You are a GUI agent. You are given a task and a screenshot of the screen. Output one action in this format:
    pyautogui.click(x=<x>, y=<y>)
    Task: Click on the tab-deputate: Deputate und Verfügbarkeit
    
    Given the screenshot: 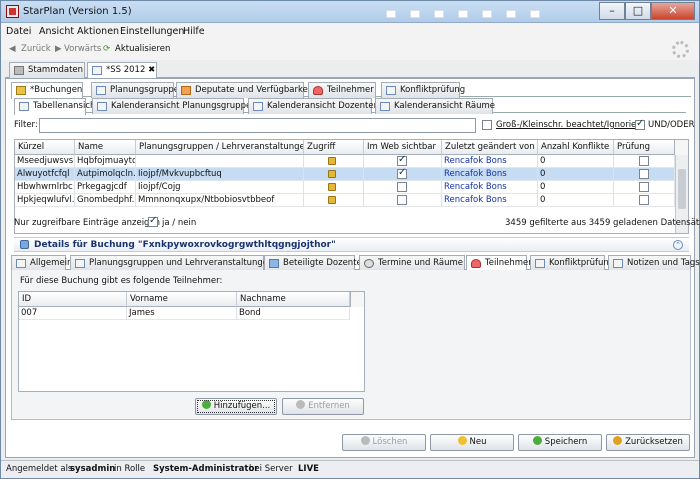 What is the action you would take?
    pyautogui.click(x=245, y=90)
    